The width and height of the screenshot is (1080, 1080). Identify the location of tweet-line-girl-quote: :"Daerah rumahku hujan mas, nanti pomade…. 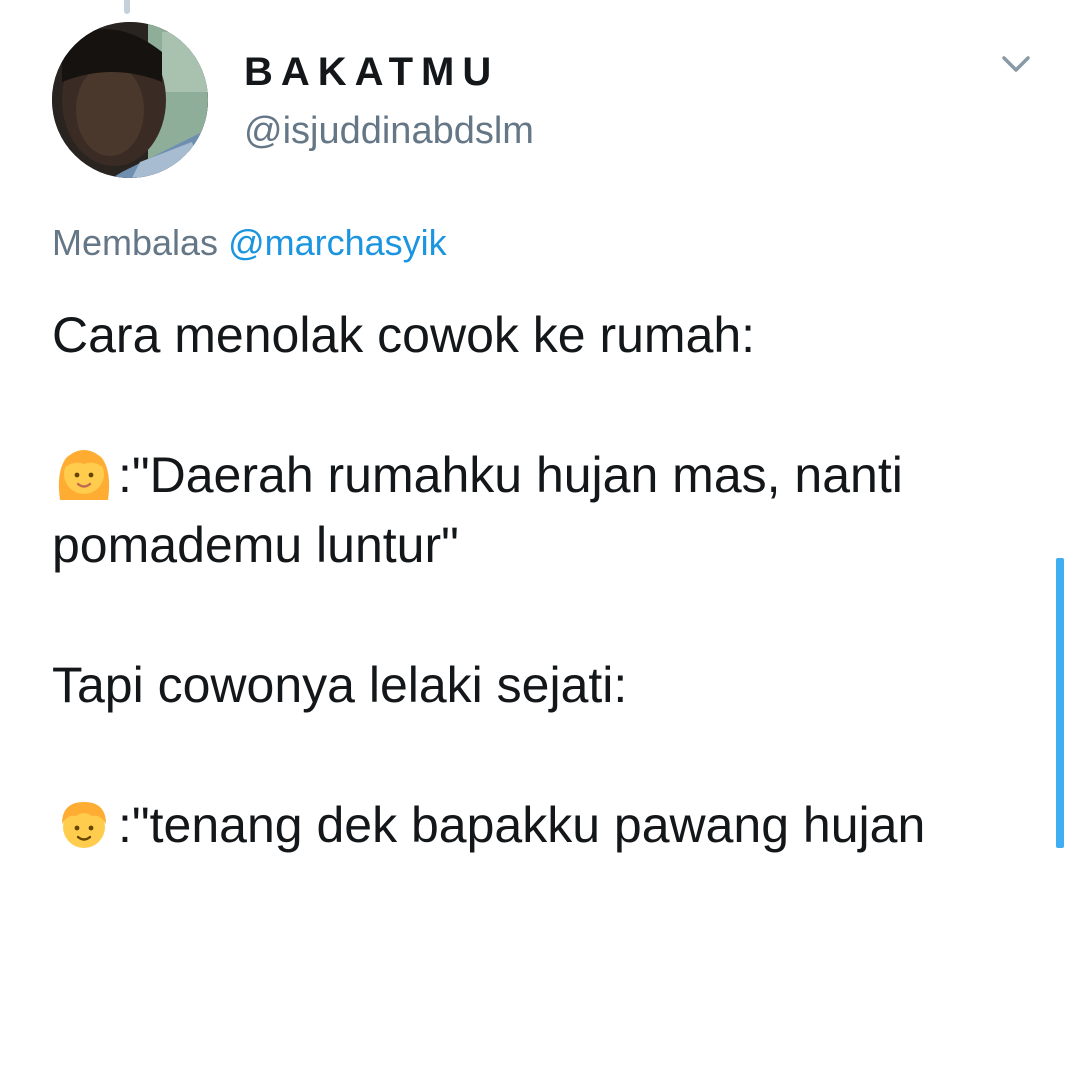
(532, 510).